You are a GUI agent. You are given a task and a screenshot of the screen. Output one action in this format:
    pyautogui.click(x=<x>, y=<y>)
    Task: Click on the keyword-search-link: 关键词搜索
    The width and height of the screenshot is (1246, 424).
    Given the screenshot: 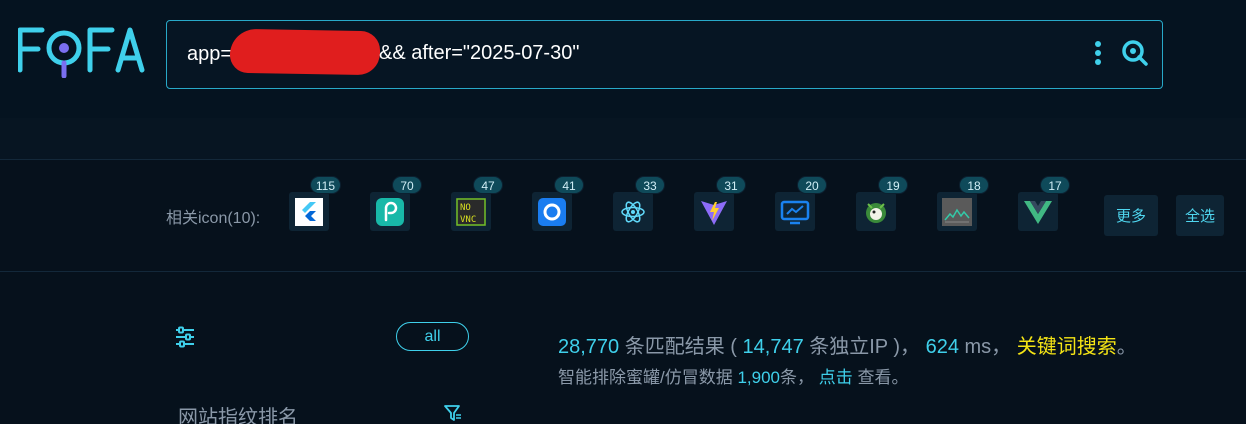 What is the action you would take?
    pyautogui.click(x=1067, y=347)
    